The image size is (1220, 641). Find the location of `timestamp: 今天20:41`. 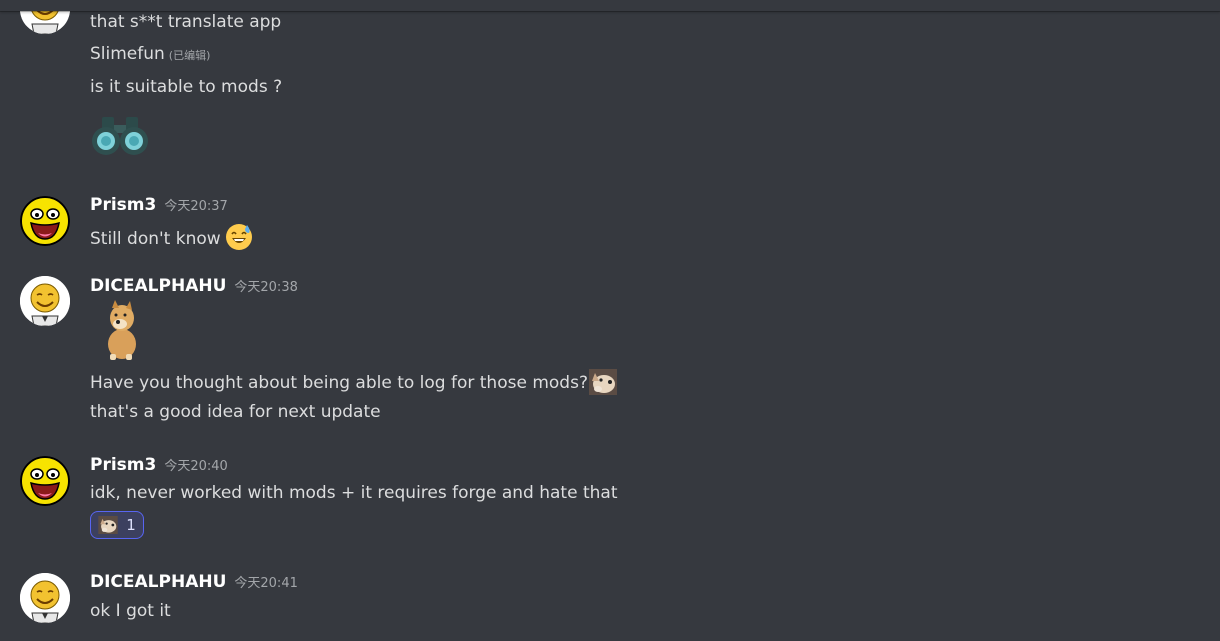

timestamp: 今天20:41 is located at coordinates (265, 583).